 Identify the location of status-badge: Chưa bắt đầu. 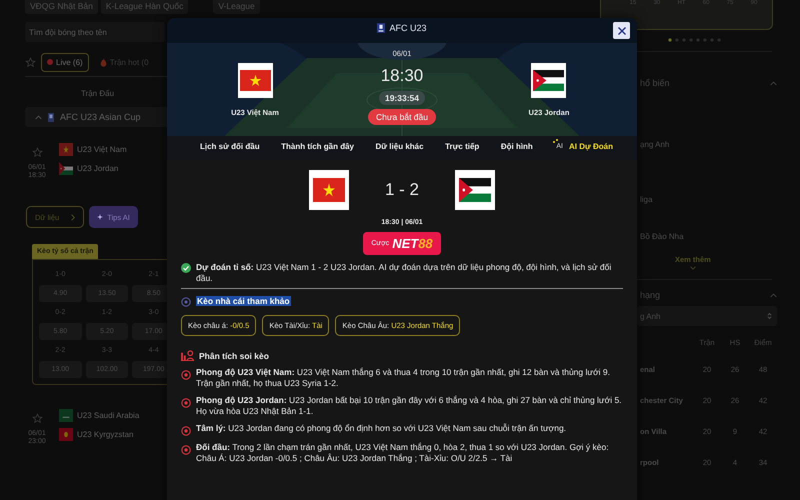
(402, 117).